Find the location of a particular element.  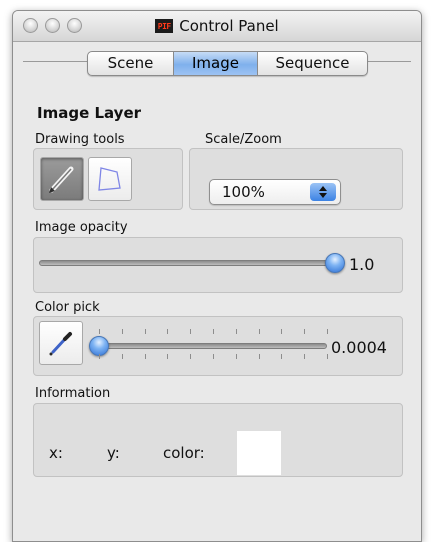

color-swatch is located at coordinates (259, 453).